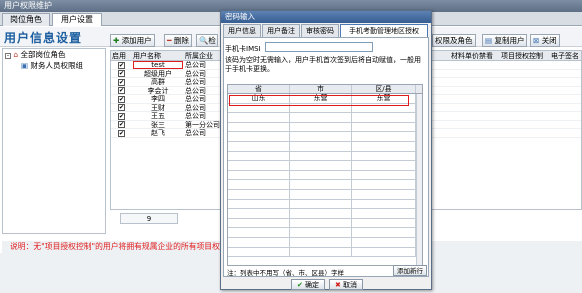  I want to click on tab-mobile-attendance-region: 手机考勤管理地区授权, so click(384, 31).